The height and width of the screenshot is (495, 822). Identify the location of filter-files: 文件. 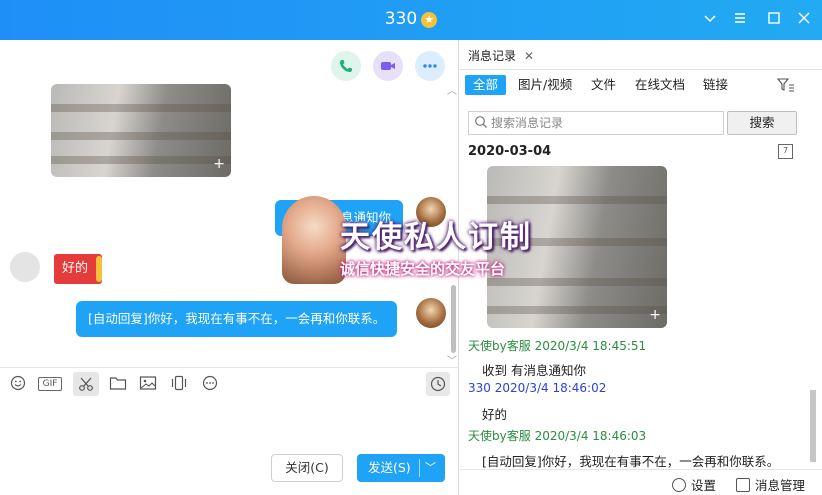
(603, 85).